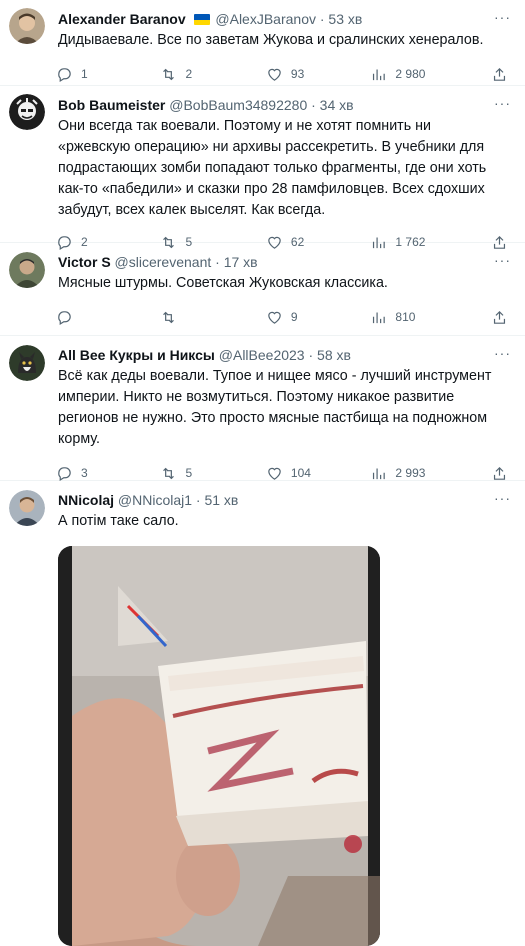 The height and width of the screenshot is (946, 525). Describe the element at coordinates (405, 317) in the screenshot. I see `view-count: 810` at that location.